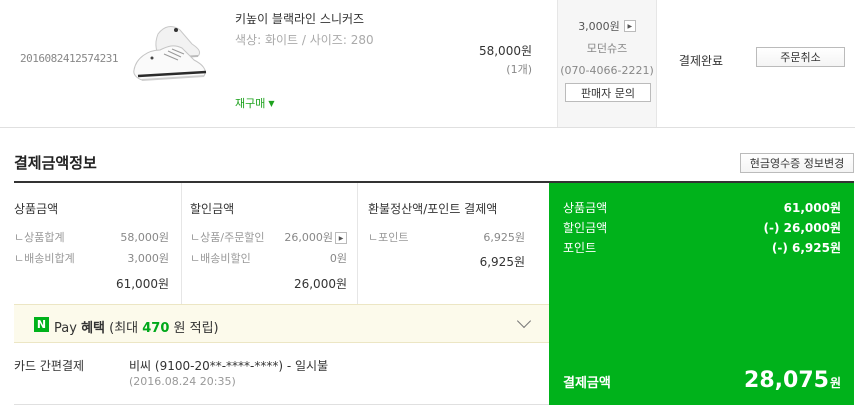 This screenshot has height=413, width=865. Describe the element at coordinates (44, 258) in the screenshot. I see `shipping-sum-label: ㄴ배송비합계` at that location.